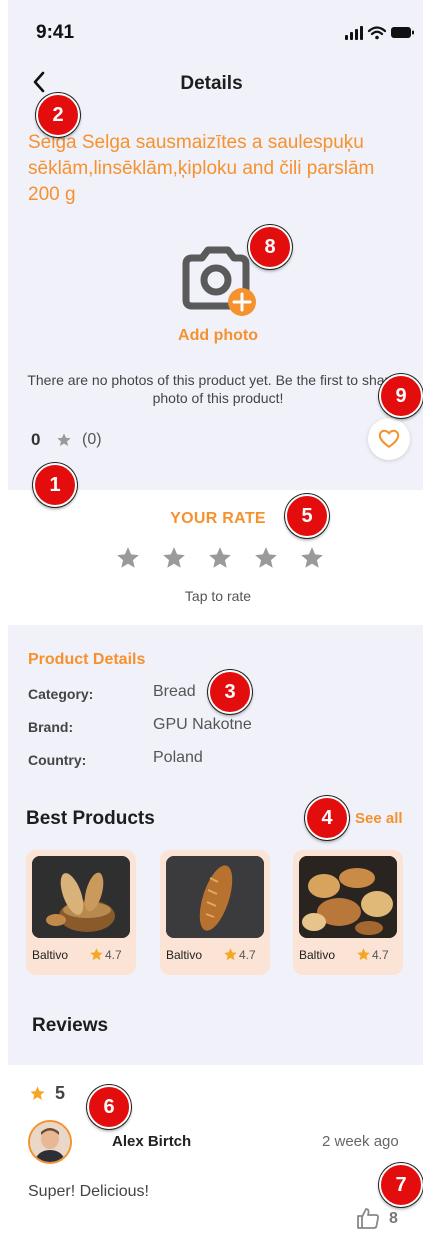 This screenshot has width=423, height=1243. Describe the element at coordinates (174, 558) in the screenshot. I see `rate-star-2-icon` at that location.